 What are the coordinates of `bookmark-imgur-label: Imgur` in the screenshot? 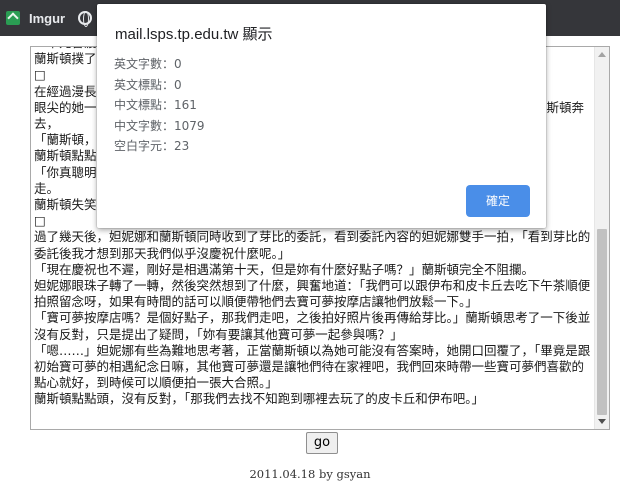 It's located at (47, 18).